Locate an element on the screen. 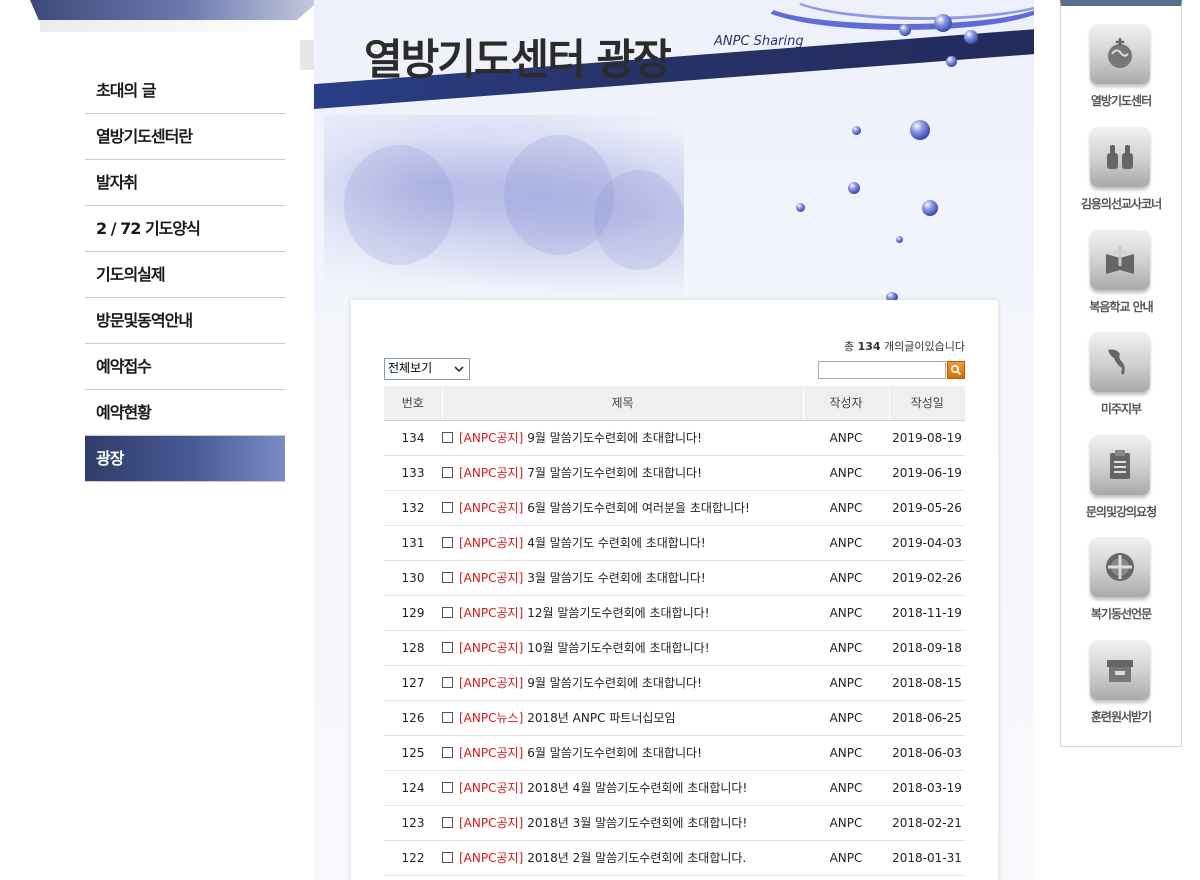 This screenshot has height=880, width=1200. page-title: 열방기도센터 광장 is located at coordinates (518, 59).